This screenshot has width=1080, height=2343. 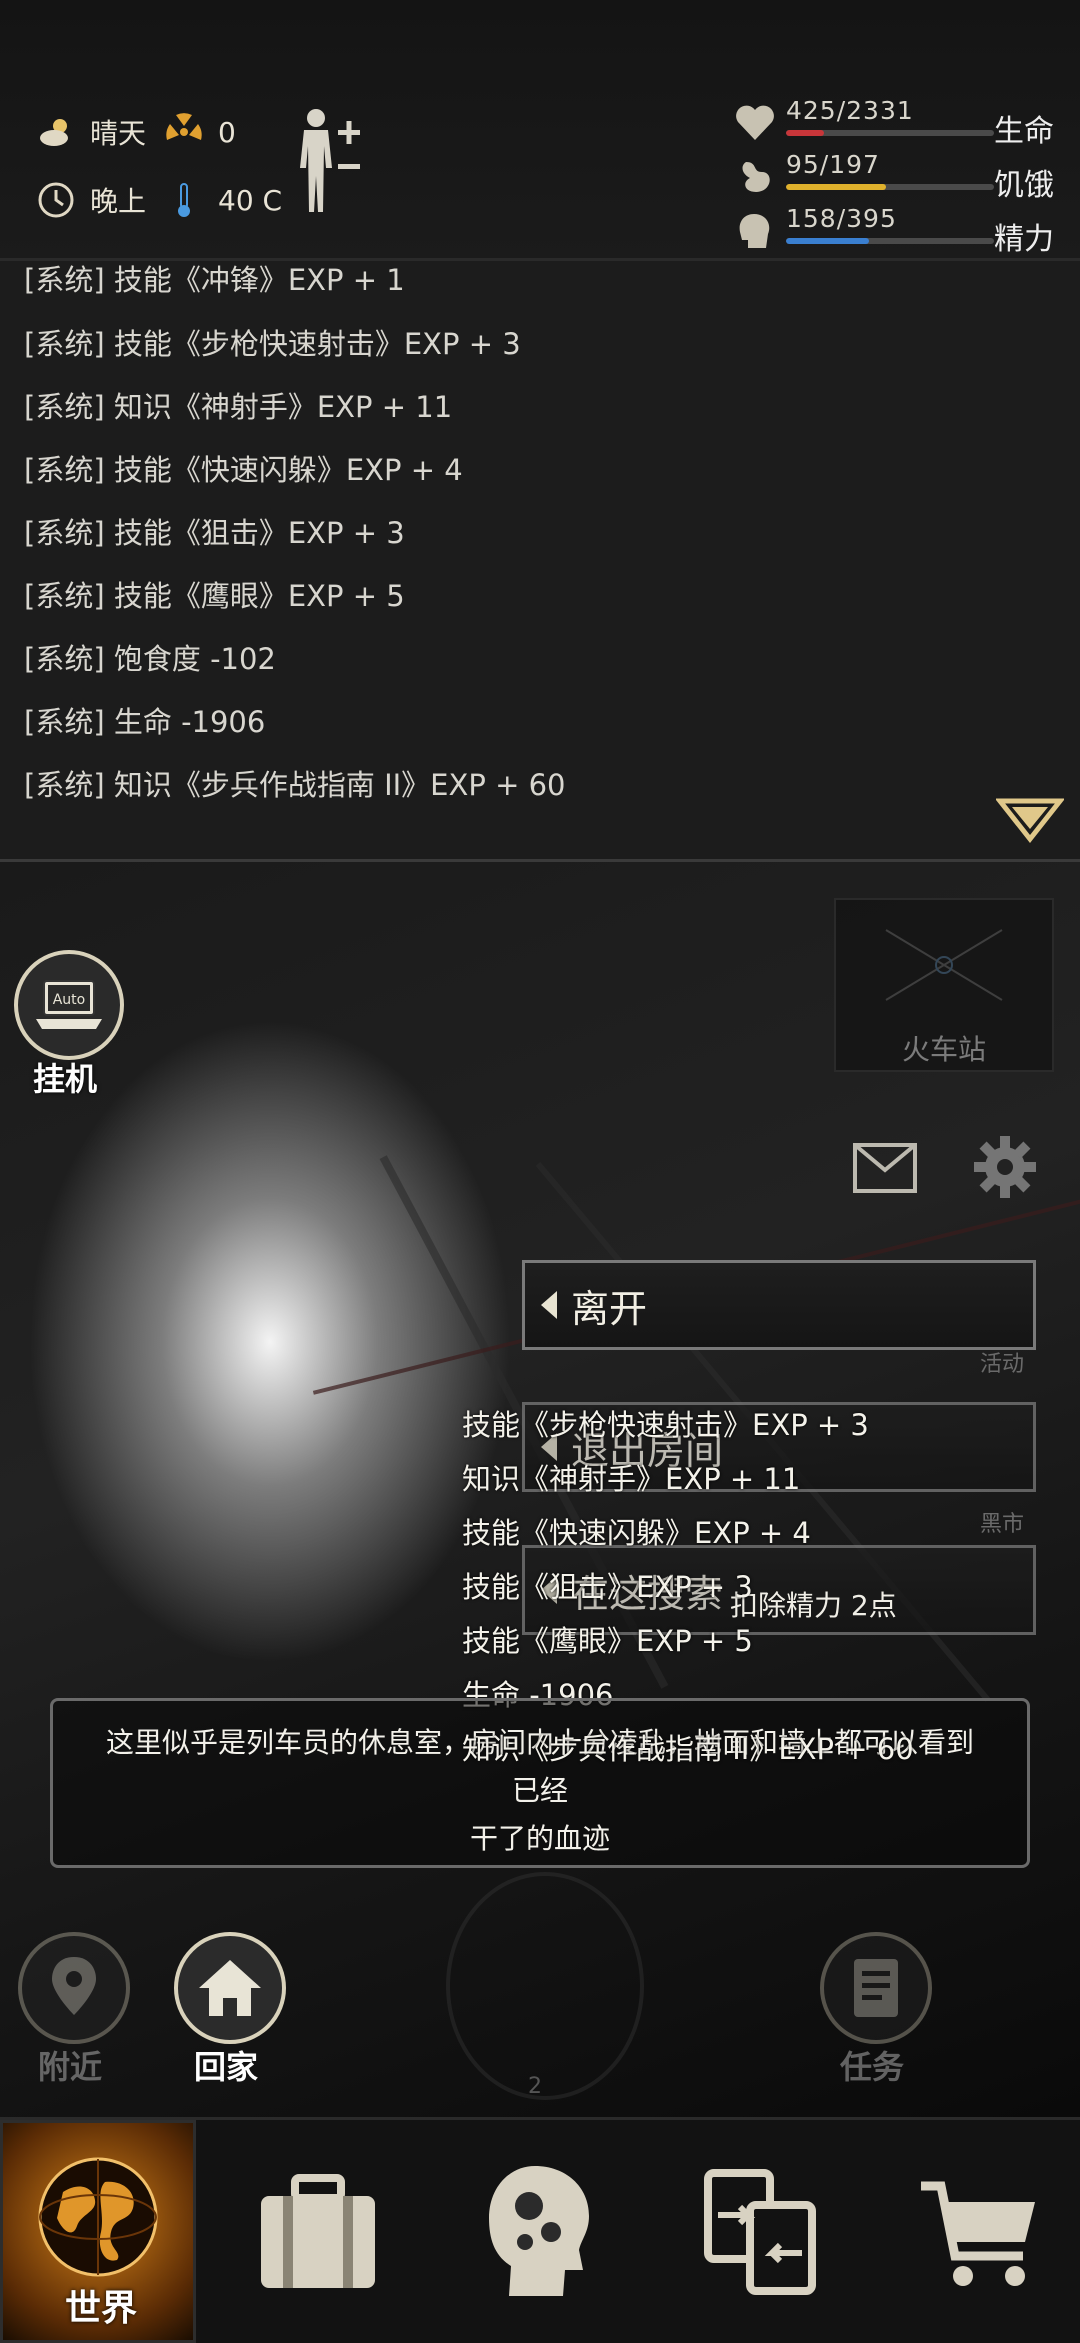 What do you see at coordinates (636, 1533) in the screenshot?
I see `floating-exp-text: 技能《快速闪躲》EXP + 4` at bounding box center [636, 1533].